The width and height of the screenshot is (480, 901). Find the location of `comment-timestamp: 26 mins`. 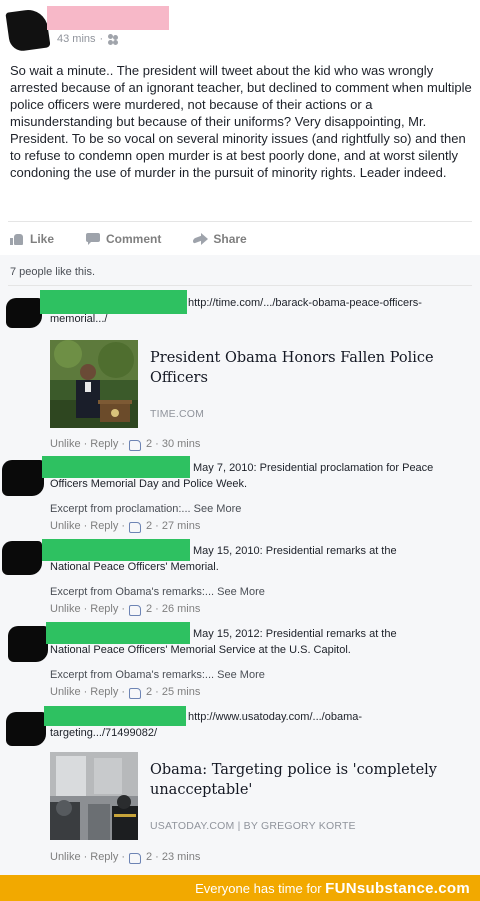

comment-timestamp: 26 mins is located at coordinates (181, 609).